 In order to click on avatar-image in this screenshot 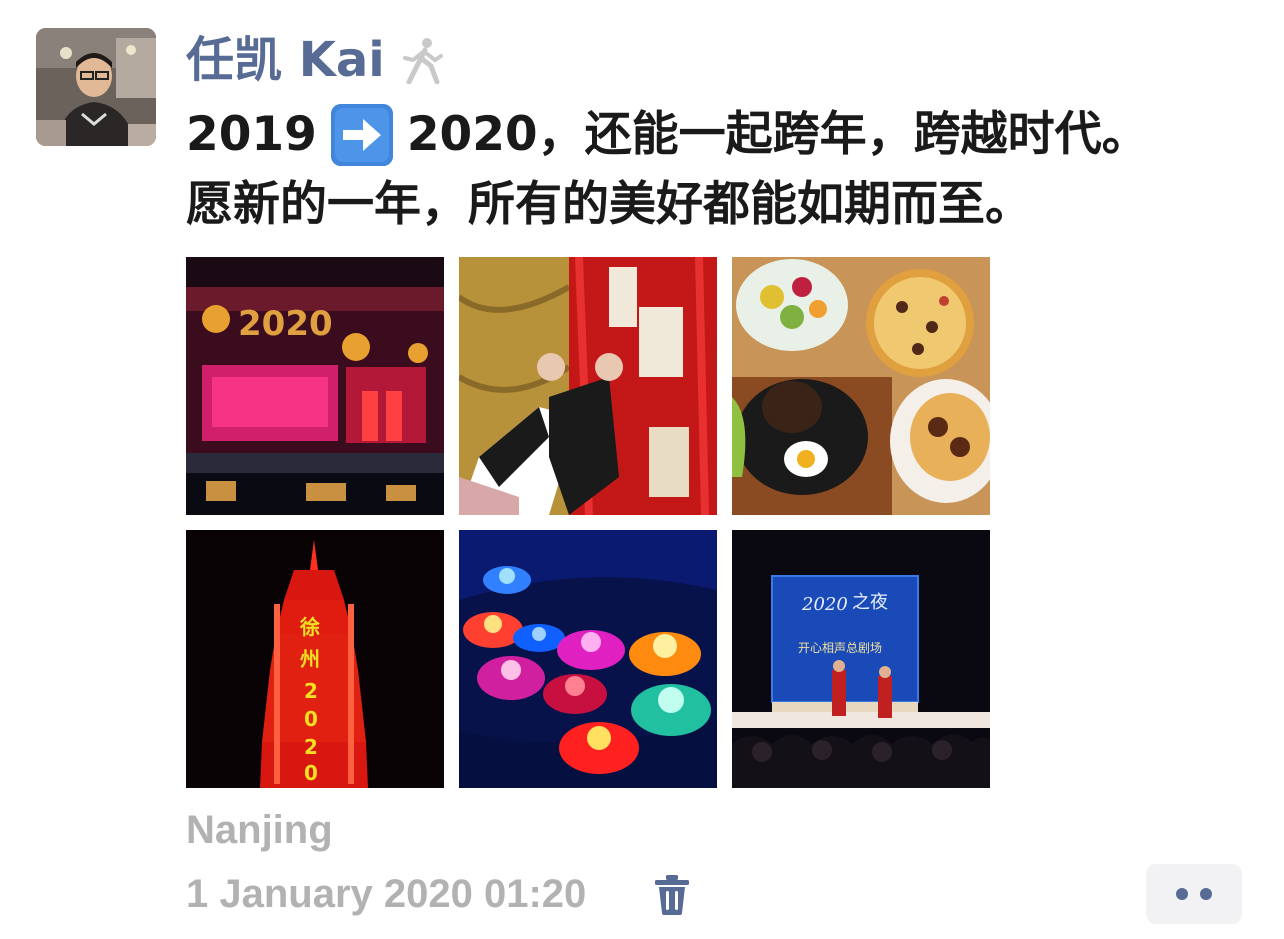, I will do `click(96, 87)`.